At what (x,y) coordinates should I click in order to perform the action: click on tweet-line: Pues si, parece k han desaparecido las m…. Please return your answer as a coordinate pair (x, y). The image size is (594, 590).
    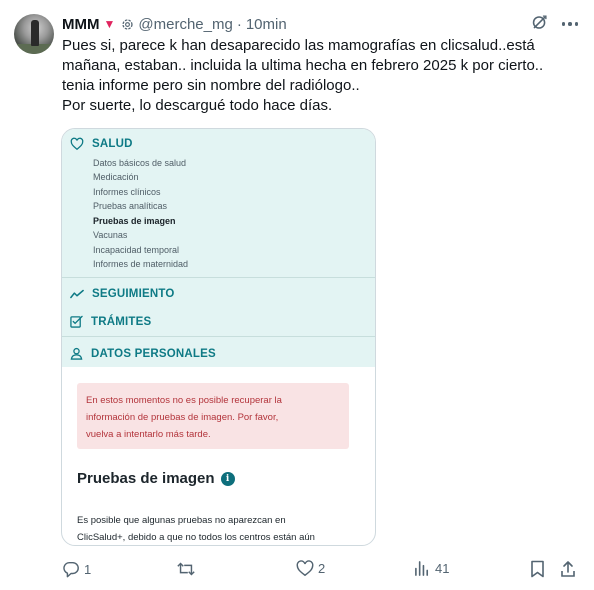
    Looking at the image, I should click on (298, 45).